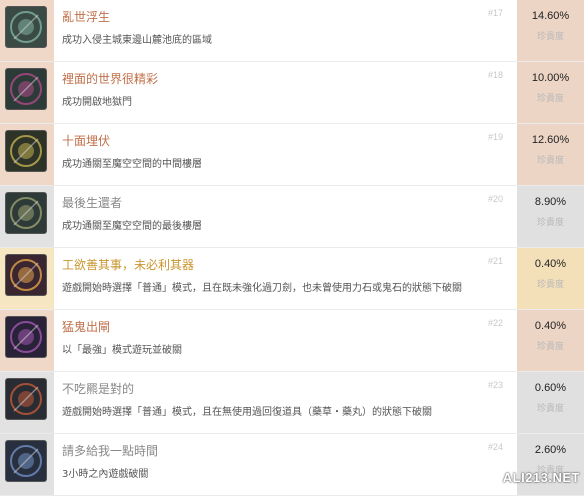 The width and height of the screenshot is (584, 496). Describe the element at coordinates (496, 385) in the screenshot. I see `achievement-number: #23` at that location.